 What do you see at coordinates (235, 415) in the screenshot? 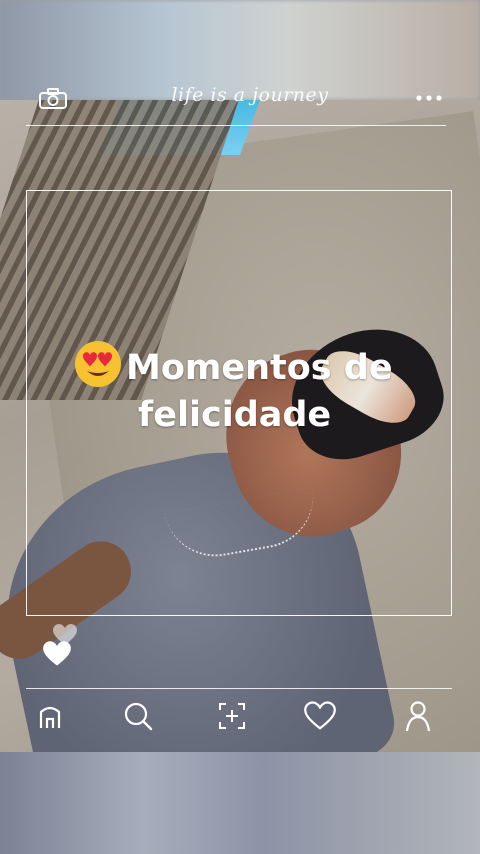
I see `caption-line-2: felicidade` at bounding box center [235, 415].